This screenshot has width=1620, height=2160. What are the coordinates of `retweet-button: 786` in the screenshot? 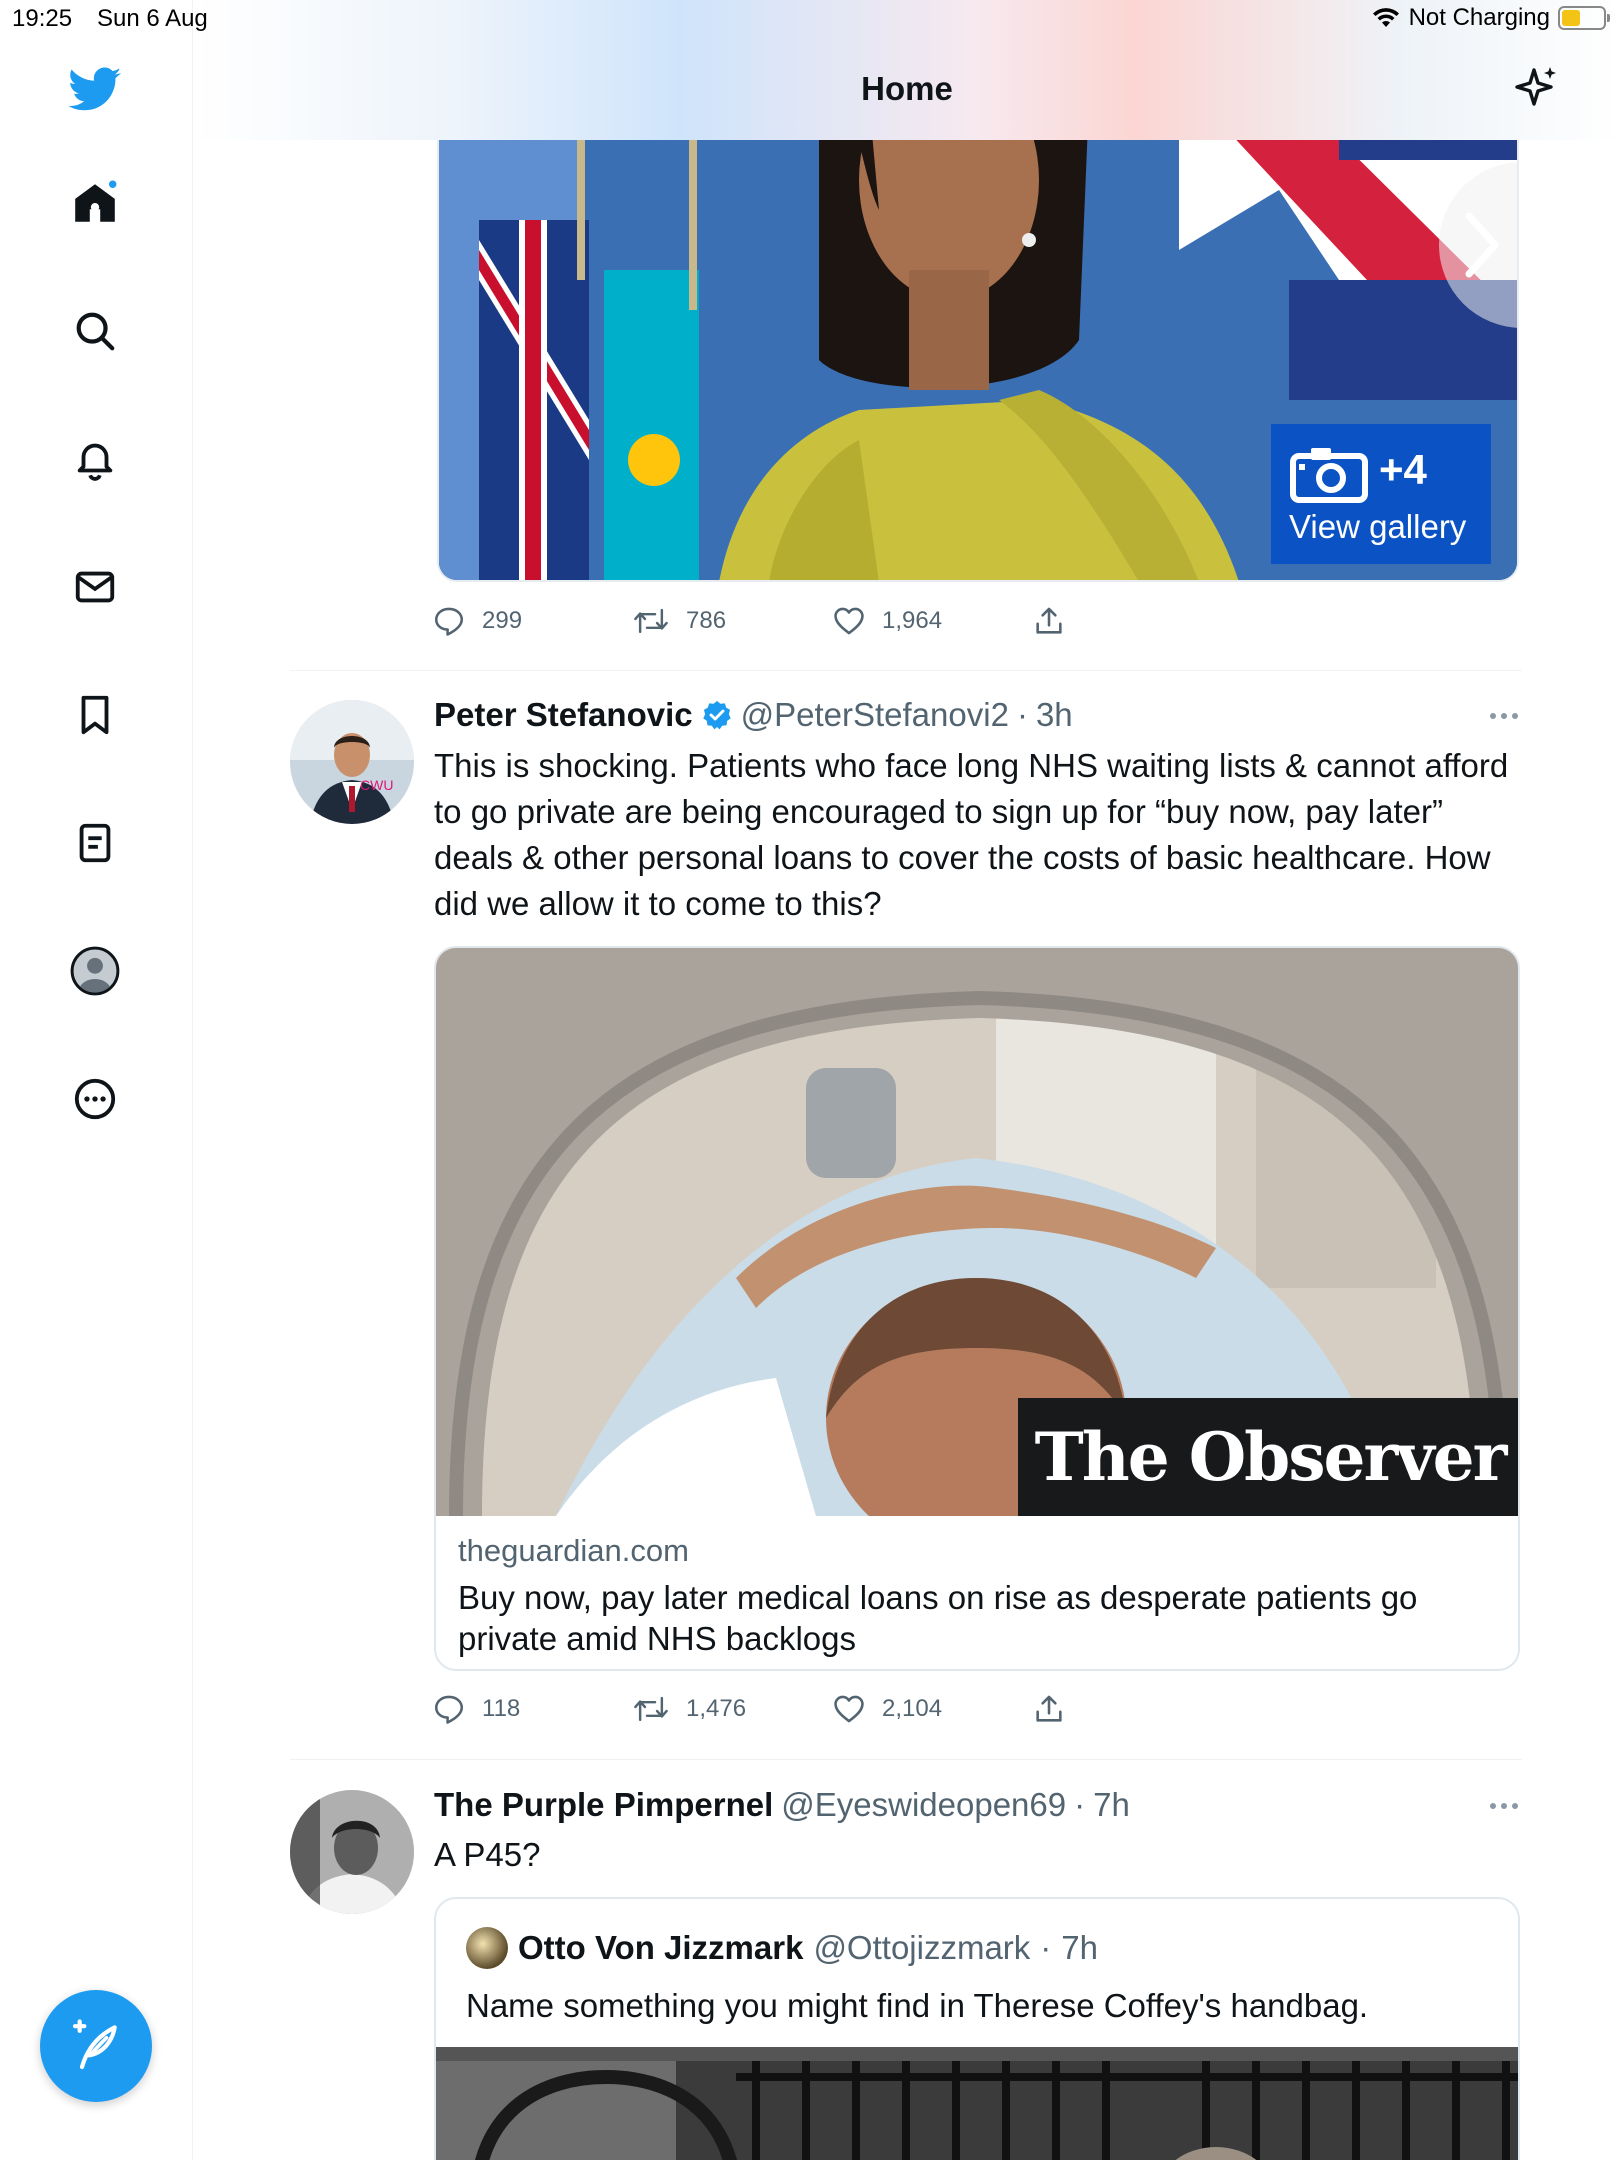 It's located at (732, 621).